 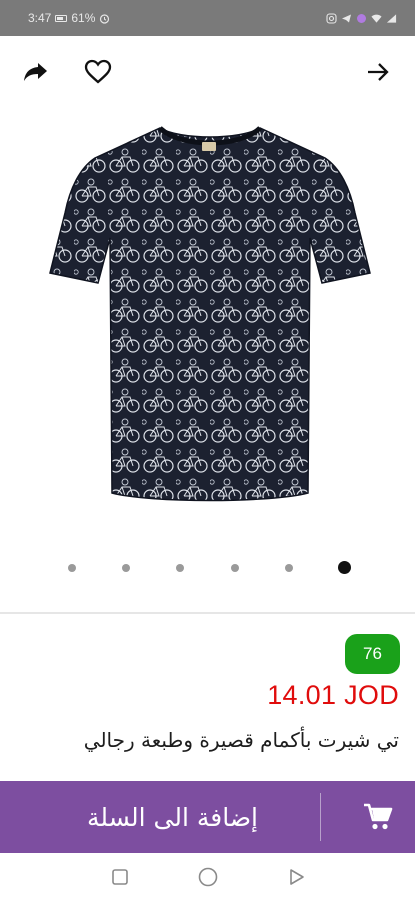 I want to click on battery-icon, so click(x=61, y=18).